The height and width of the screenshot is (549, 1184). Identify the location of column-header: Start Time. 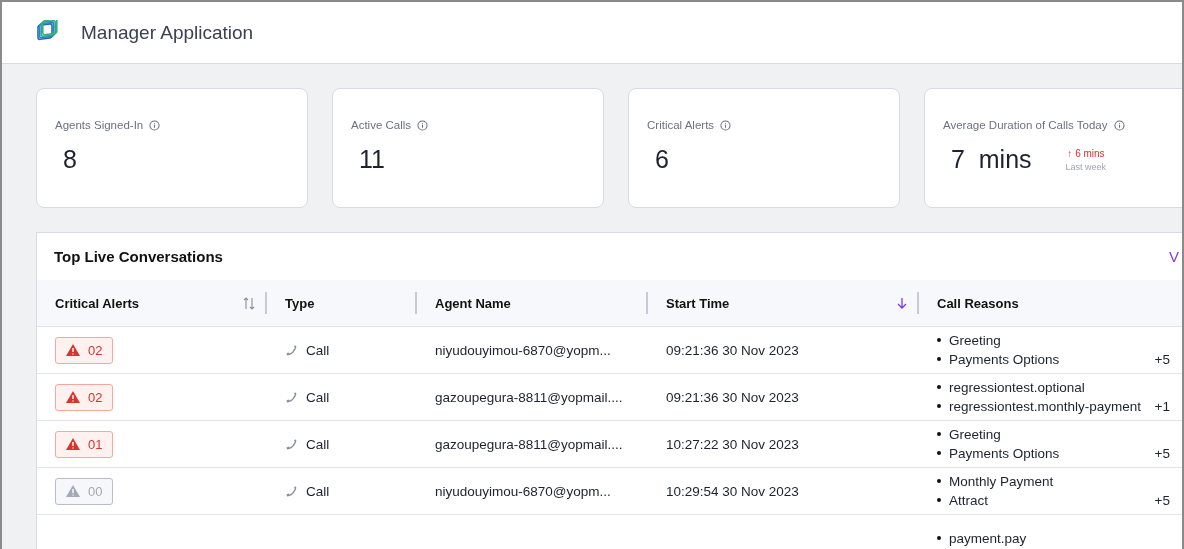
(698, 303).